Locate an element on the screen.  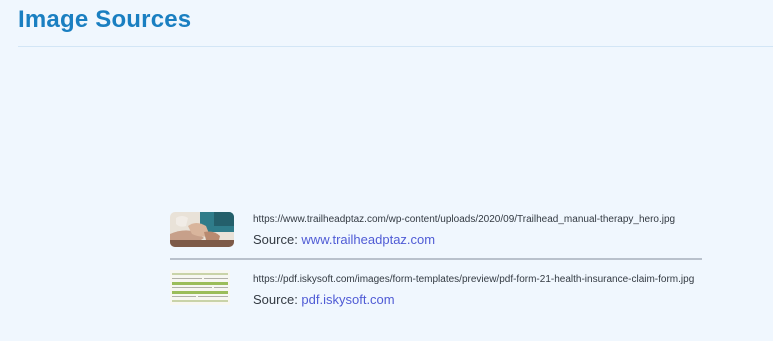
item-divider is located at coordinates (436, 259).